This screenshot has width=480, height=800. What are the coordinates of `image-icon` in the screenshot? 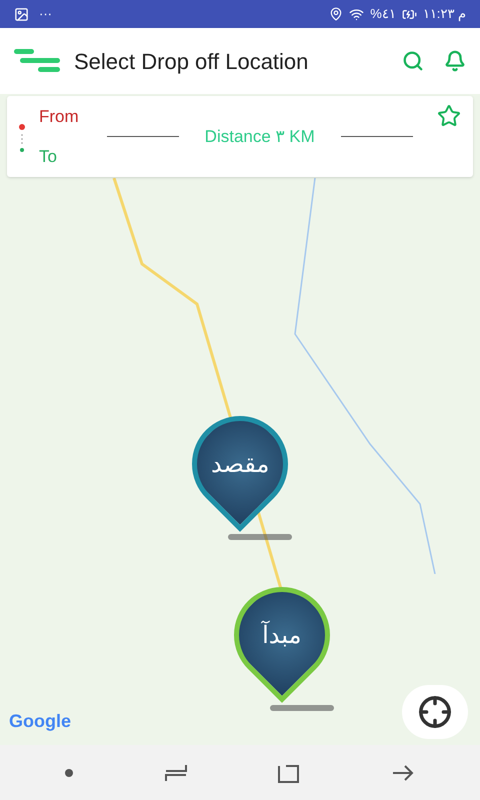 It's located at (21, 14).